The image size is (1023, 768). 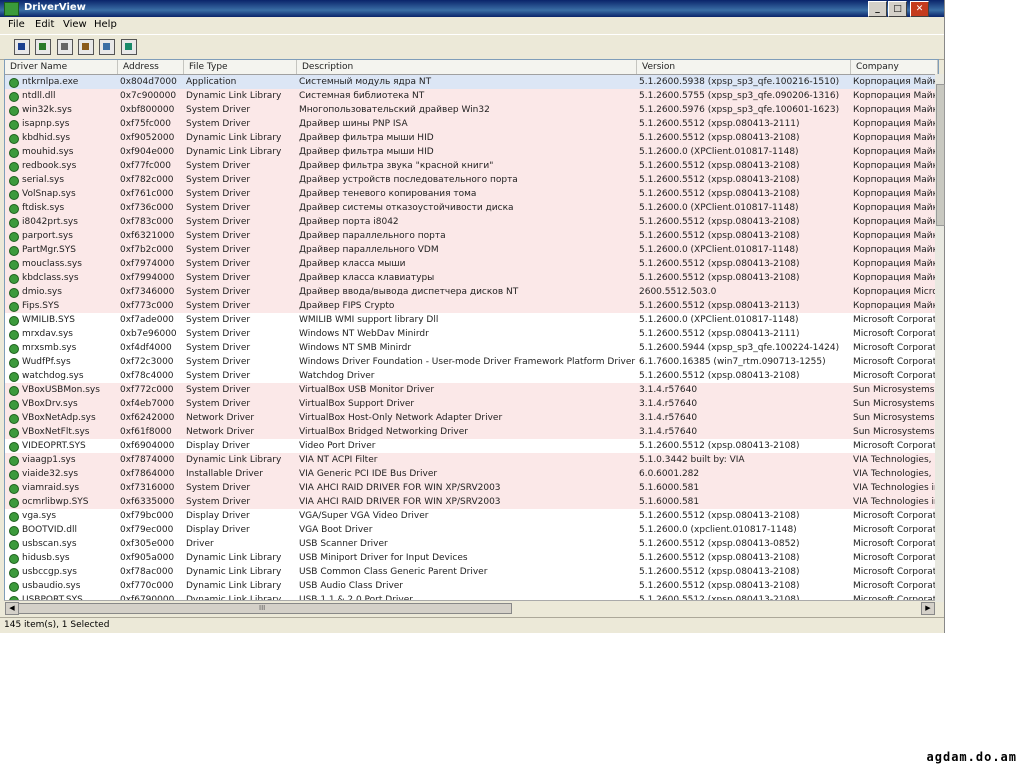 I want to click on menu-bar: File Edit View Help, so click(x=472, y=25).